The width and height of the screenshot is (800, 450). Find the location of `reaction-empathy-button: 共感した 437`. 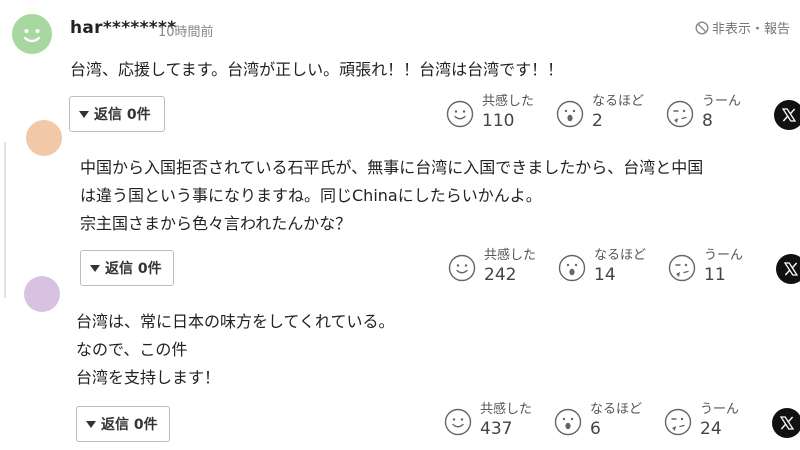

reaction-empathy-button: 共感した 437 is located at coordinates (499, 421).